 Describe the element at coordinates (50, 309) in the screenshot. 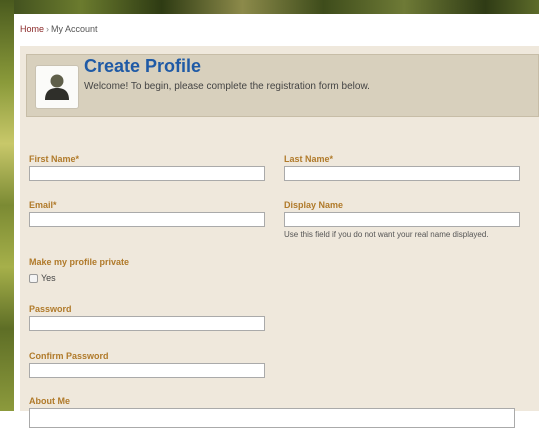

I see `password-label: Password` at that location.